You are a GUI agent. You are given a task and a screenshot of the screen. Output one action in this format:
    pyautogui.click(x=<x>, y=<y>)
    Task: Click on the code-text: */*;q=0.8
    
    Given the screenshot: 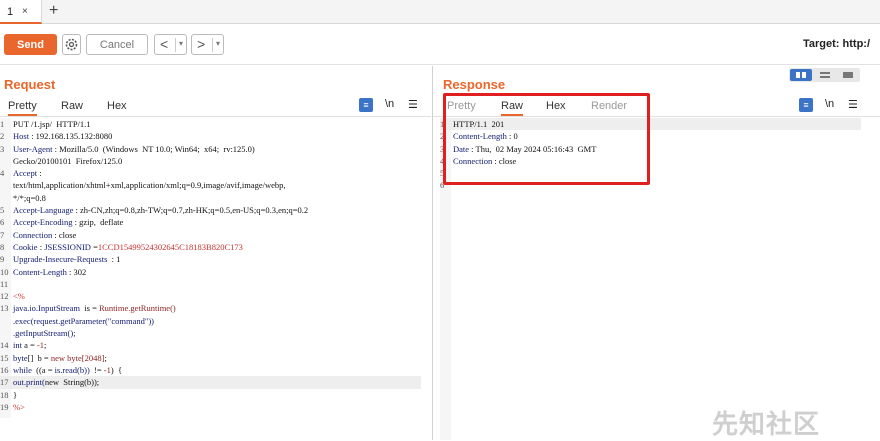 What is the action you would take?
    pyautogui.click(x=29, y=197)
    